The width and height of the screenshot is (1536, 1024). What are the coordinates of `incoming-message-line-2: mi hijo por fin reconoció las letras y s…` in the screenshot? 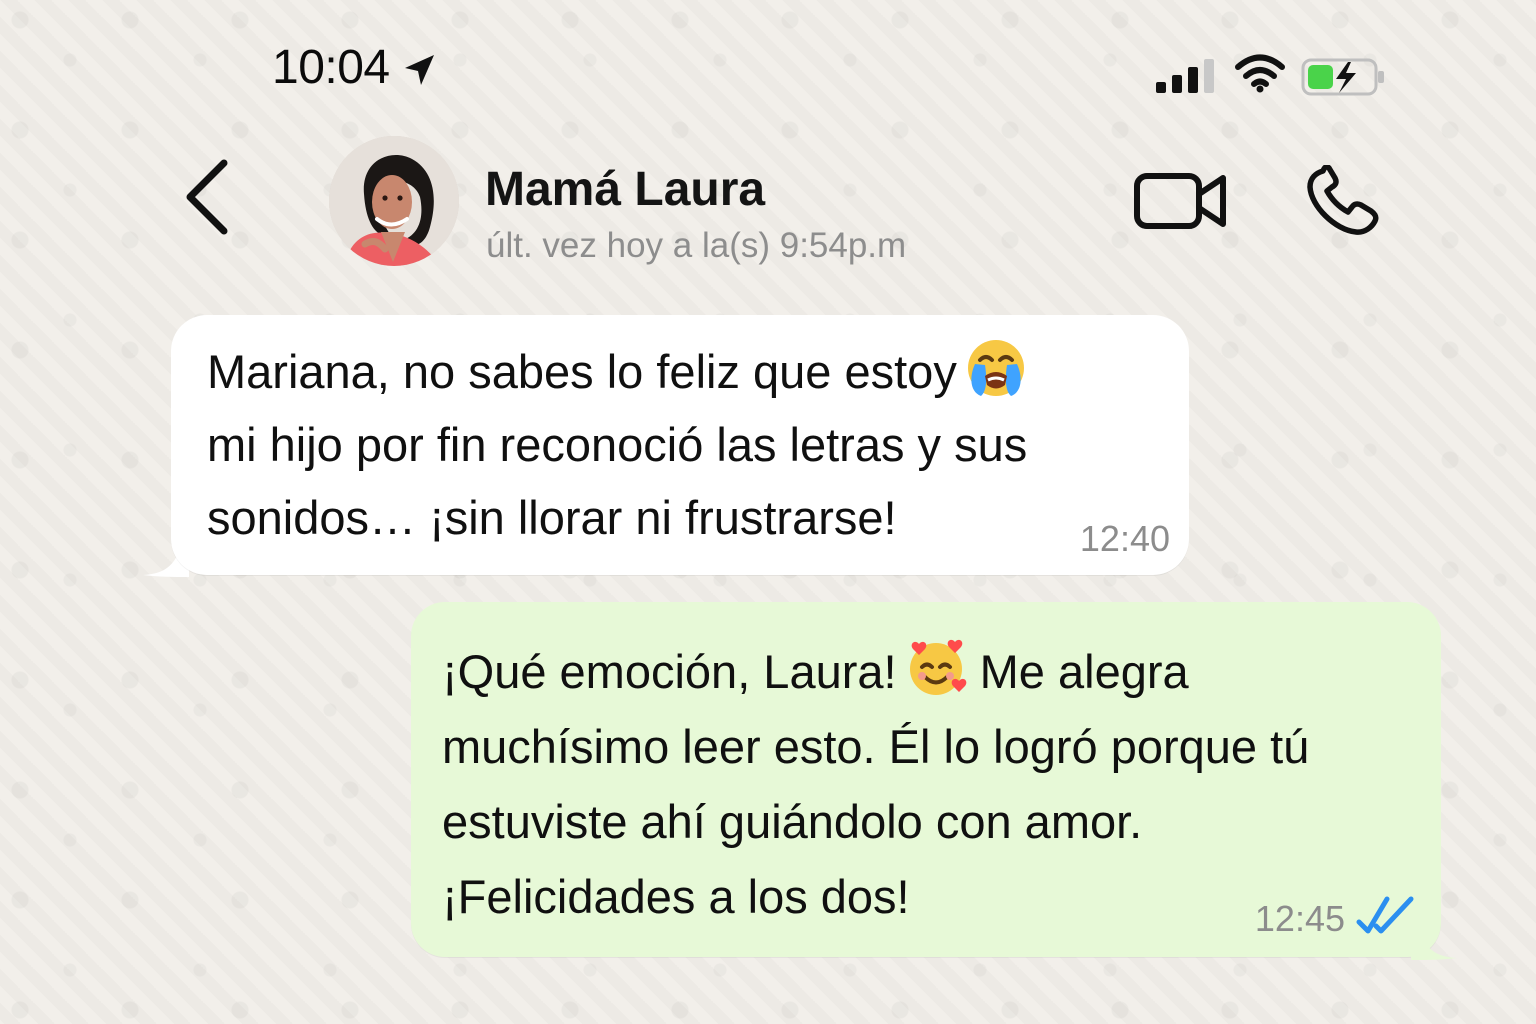 It's located at (617, 444).